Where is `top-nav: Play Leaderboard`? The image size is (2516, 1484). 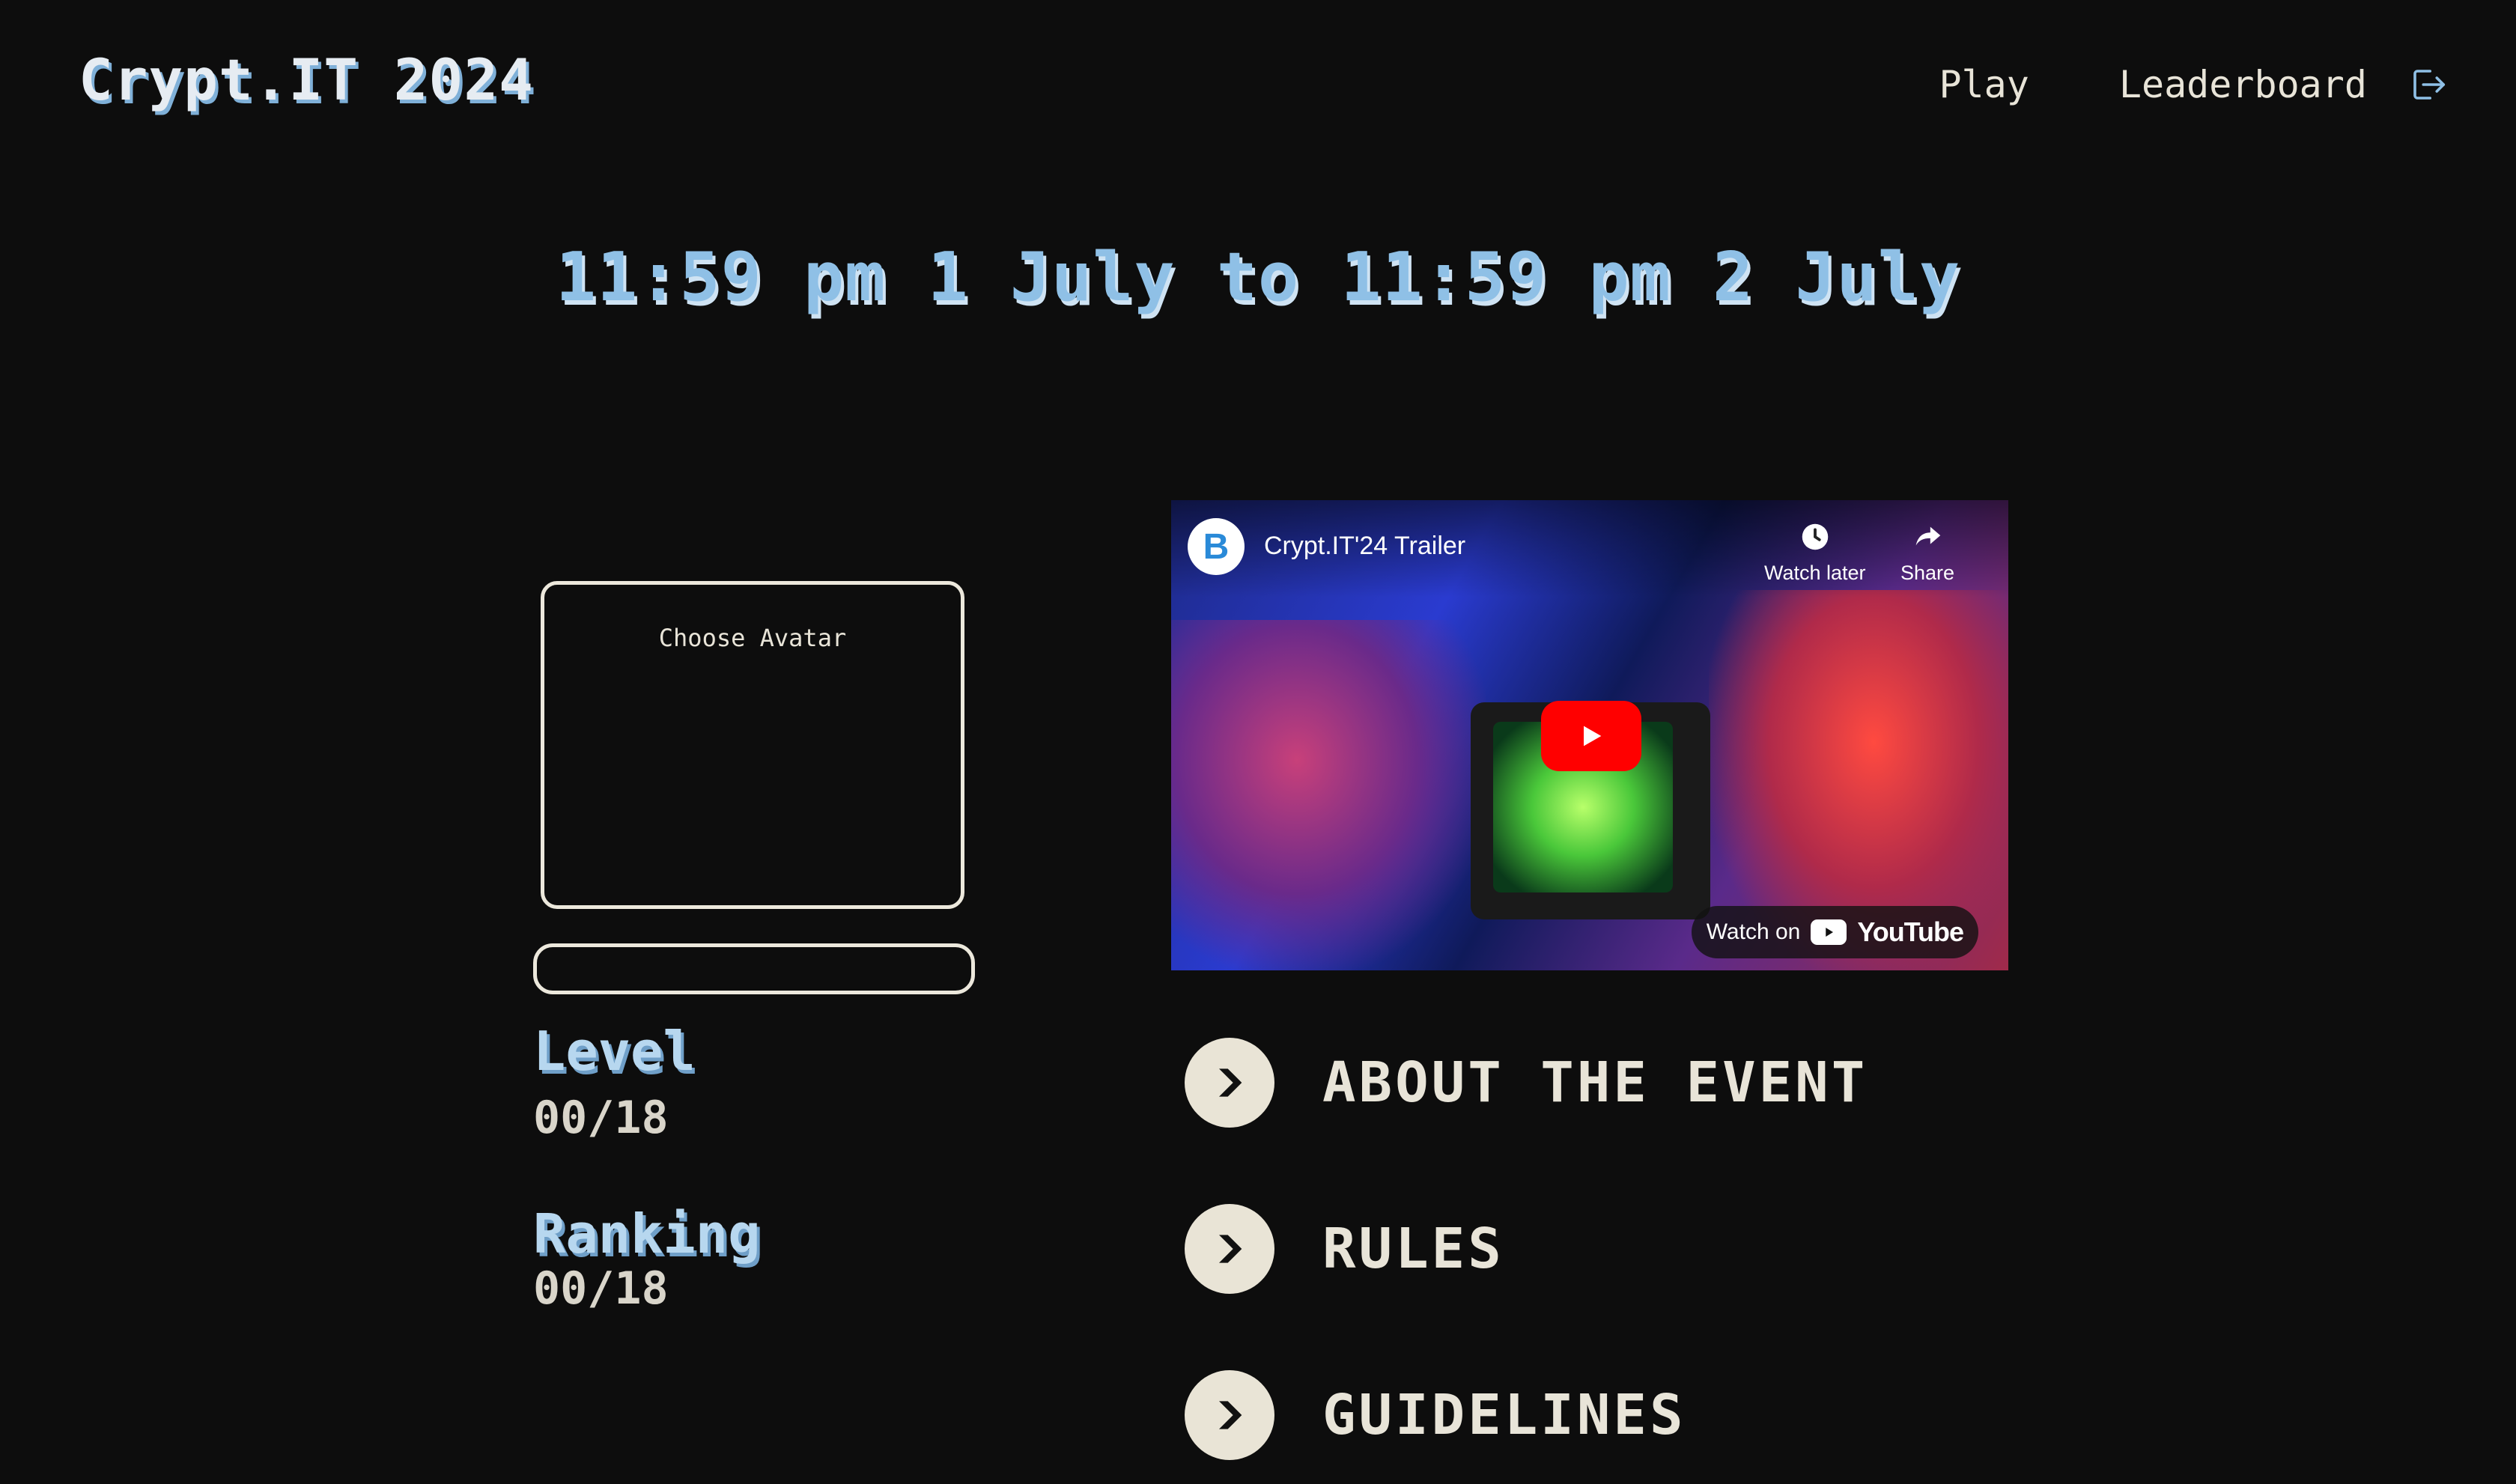 top-nav: Play Leaderboard is located at coordinates (2194, 84).